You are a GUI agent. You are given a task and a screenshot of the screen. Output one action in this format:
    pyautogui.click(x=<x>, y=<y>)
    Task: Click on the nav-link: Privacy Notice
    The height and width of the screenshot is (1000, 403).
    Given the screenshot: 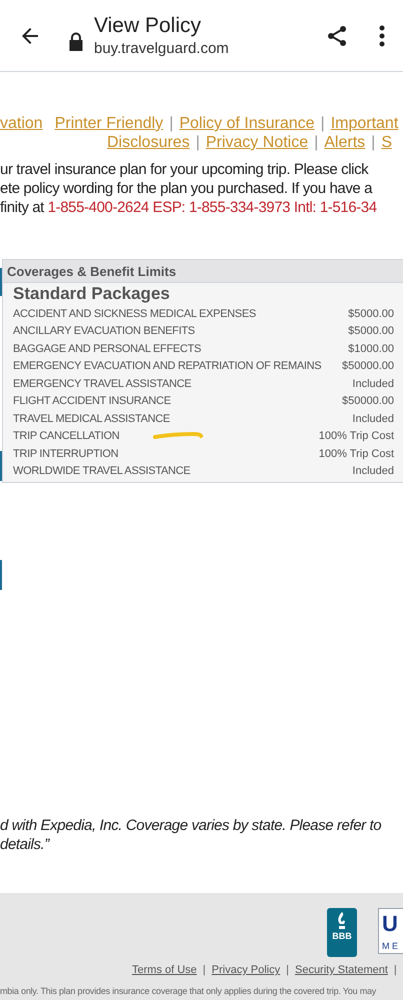 What is the action you would take?
    pyautogui.click(x=257, y=142)
    